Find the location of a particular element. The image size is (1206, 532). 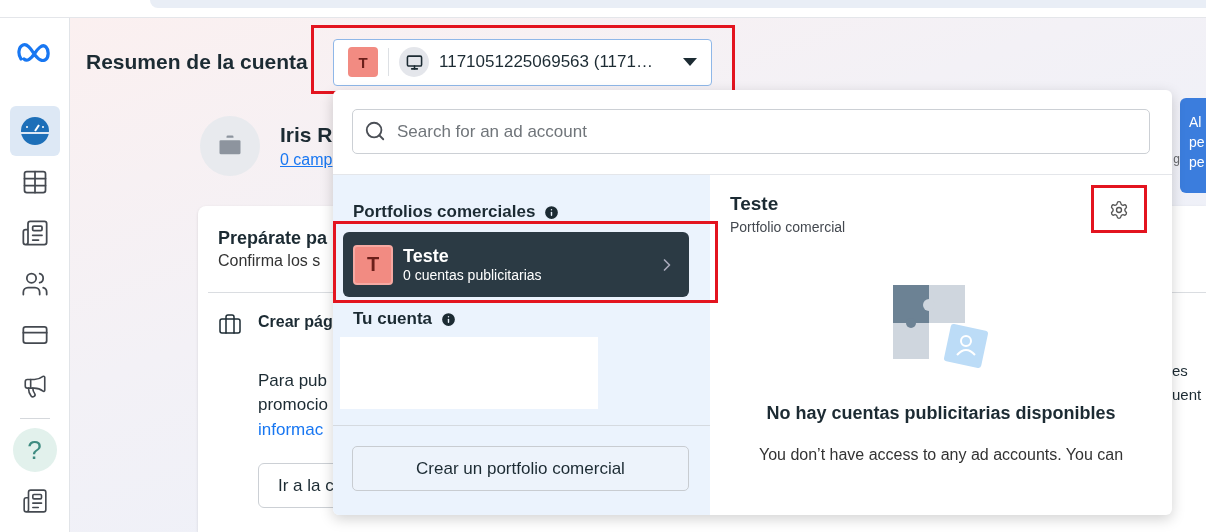

page-title: Resumen de la cuenta is located at coordinates (197, 62).